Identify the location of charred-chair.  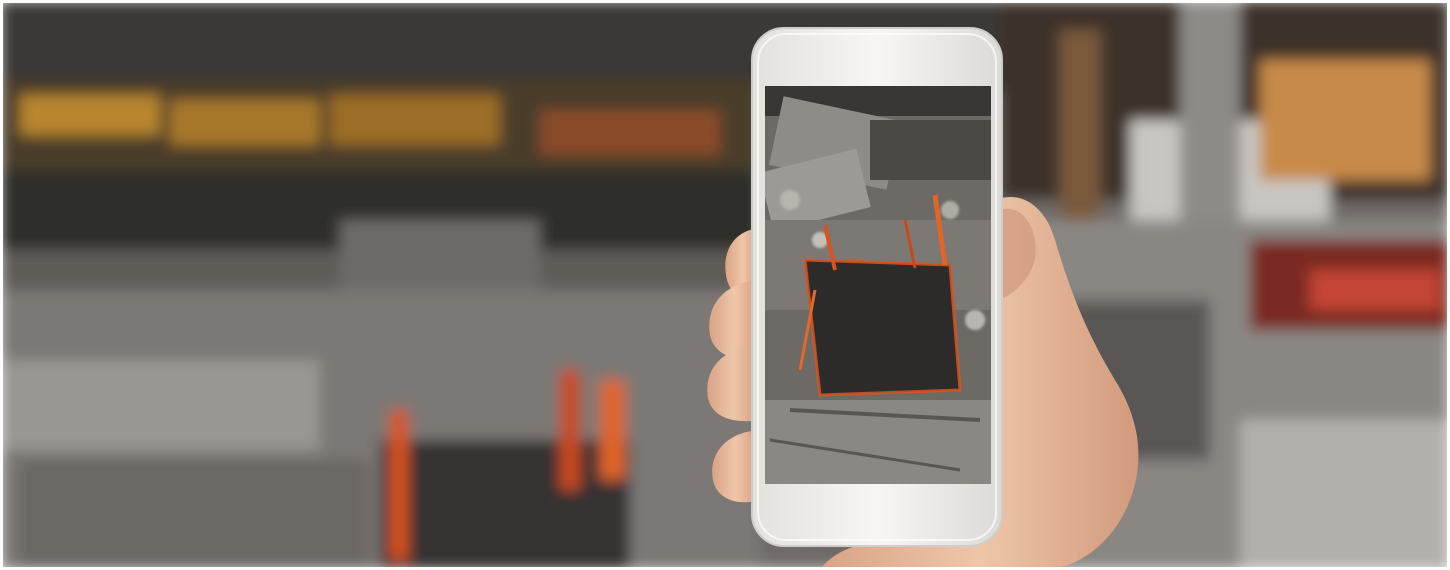
(882, 327).